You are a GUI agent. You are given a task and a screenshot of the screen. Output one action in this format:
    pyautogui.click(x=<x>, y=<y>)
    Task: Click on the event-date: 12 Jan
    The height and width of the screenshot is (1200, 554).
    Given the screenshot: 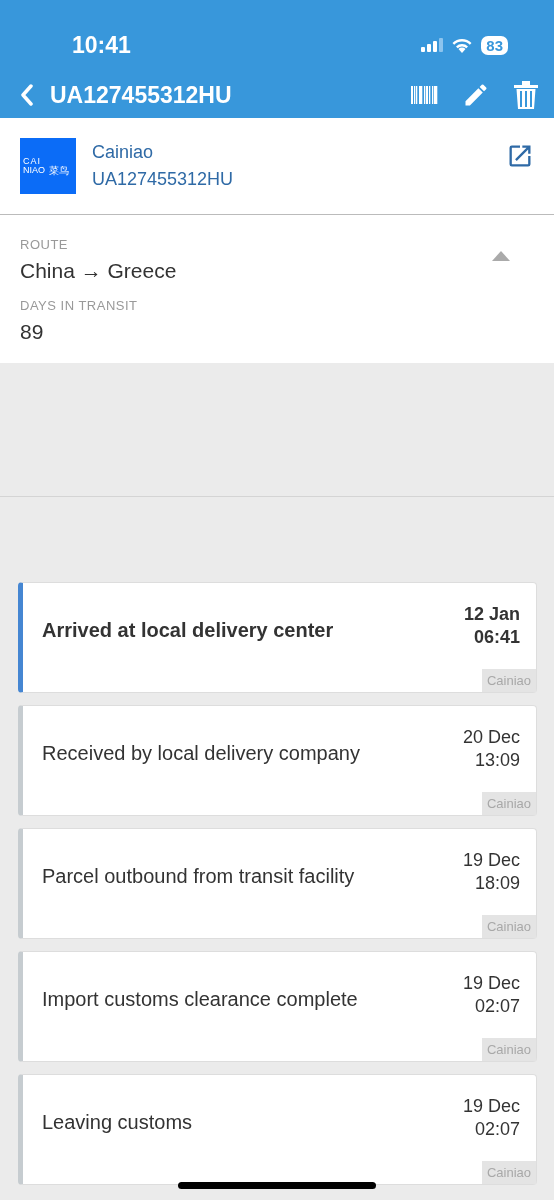 What is the action you would take?
    pyautogui.click(x=491, y=614)
    